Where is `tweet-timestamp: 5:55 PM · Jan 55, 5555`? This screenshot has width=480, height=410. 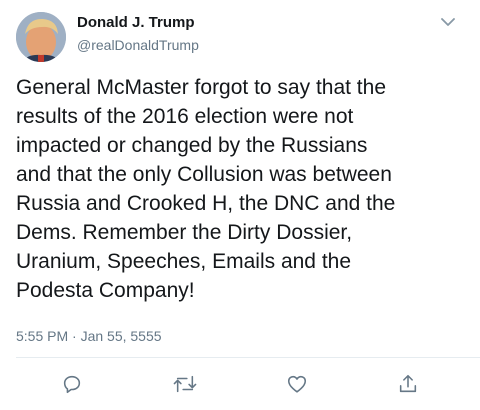 tweet-timestamp: 5:55 PM · Jan 55, 5555 is located at coordinates (89, 336).